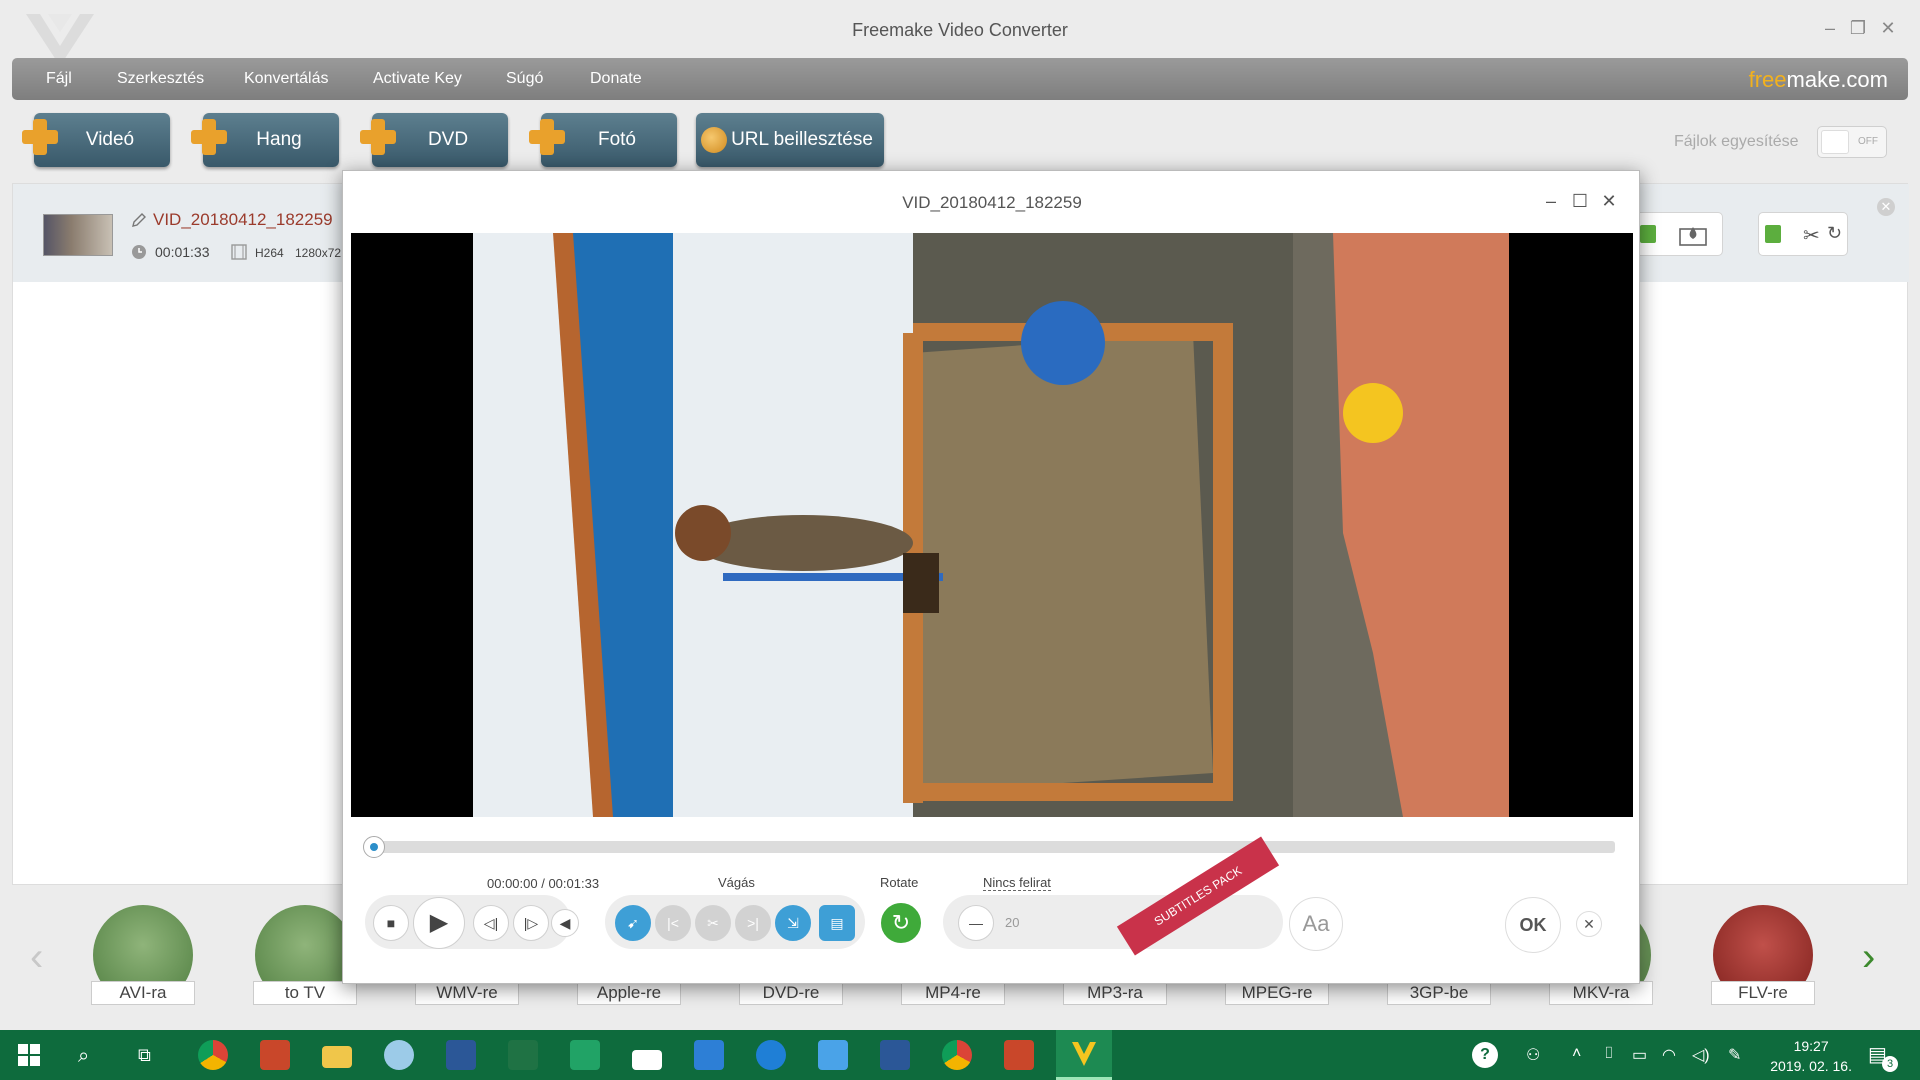  I want to click on mark-in-icon: |<, so click(673, 923).